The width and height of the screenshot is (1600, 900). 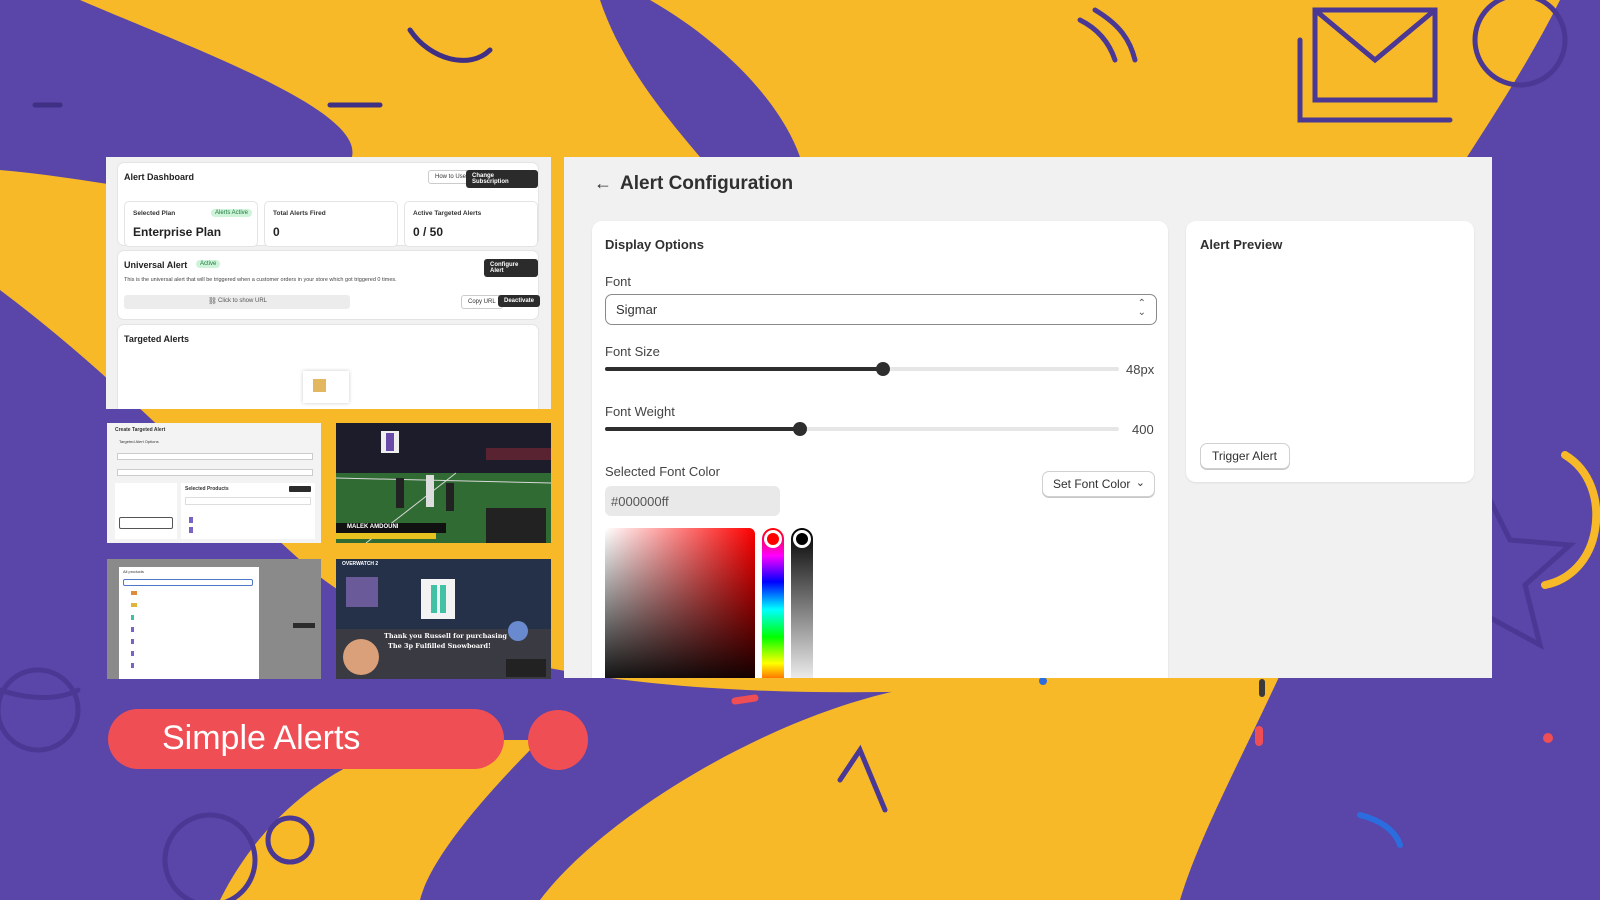 What do you see at coordinates (640, 501) in the screenshot?
I see `selected-color-value: #000000ff` at bounding box center [640, 501].